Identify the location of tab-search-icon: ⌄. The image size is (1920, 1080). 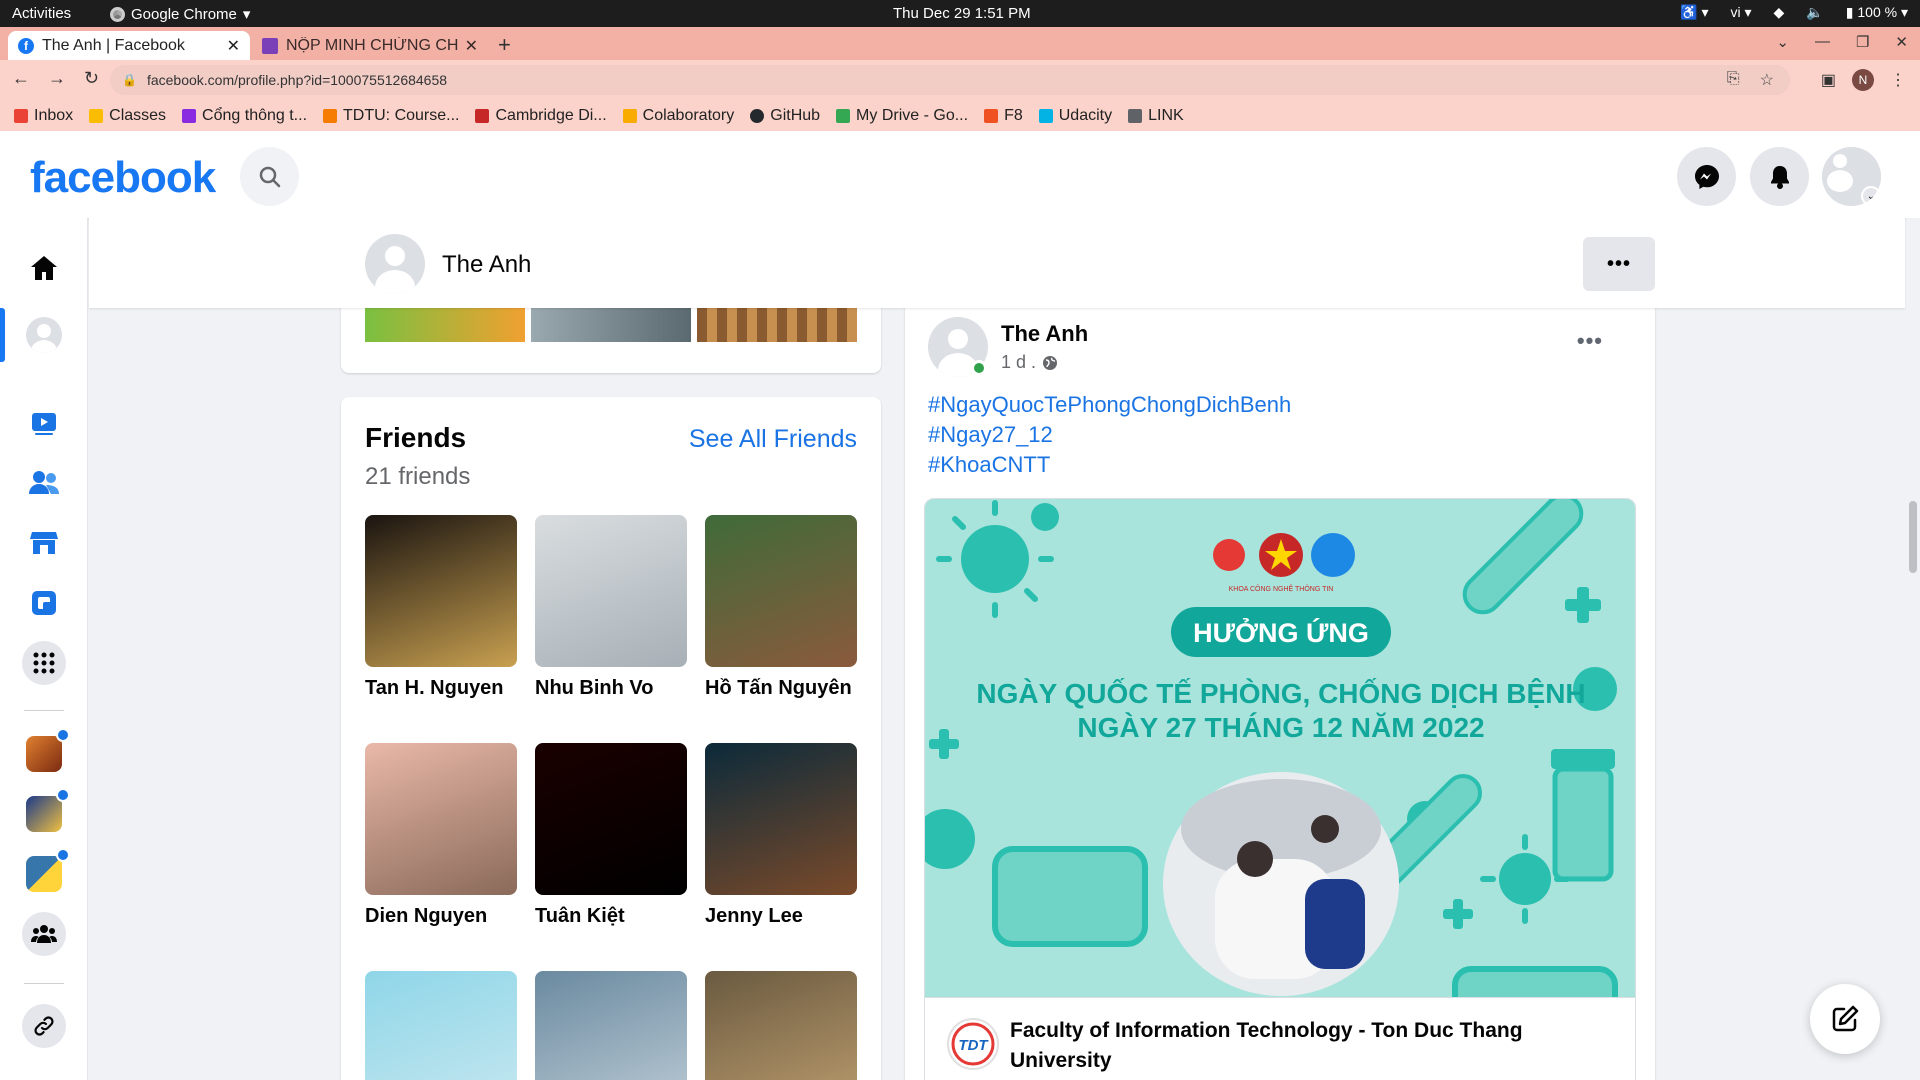
(1782, 42).